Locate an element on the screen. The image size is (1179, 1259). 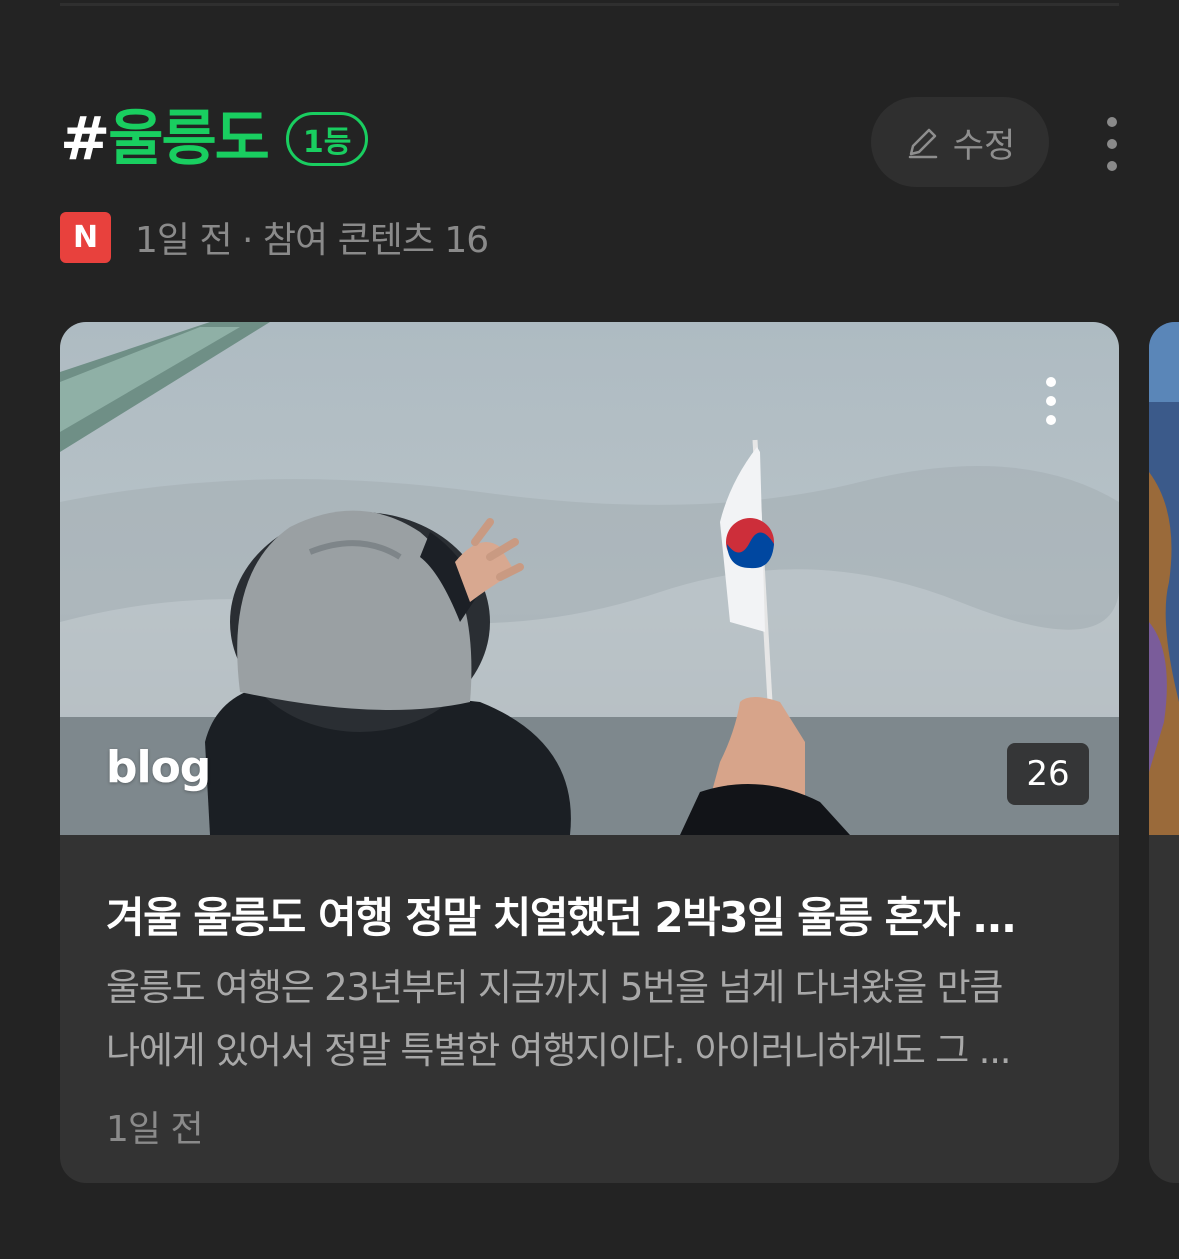
naver-logo-icon: N is located at coordinates (85, 237).